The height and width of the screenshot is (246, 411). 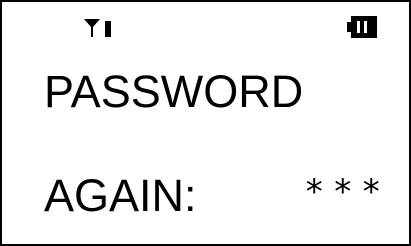 I want to click on battery-full-icon, so click(x=362, y=27).